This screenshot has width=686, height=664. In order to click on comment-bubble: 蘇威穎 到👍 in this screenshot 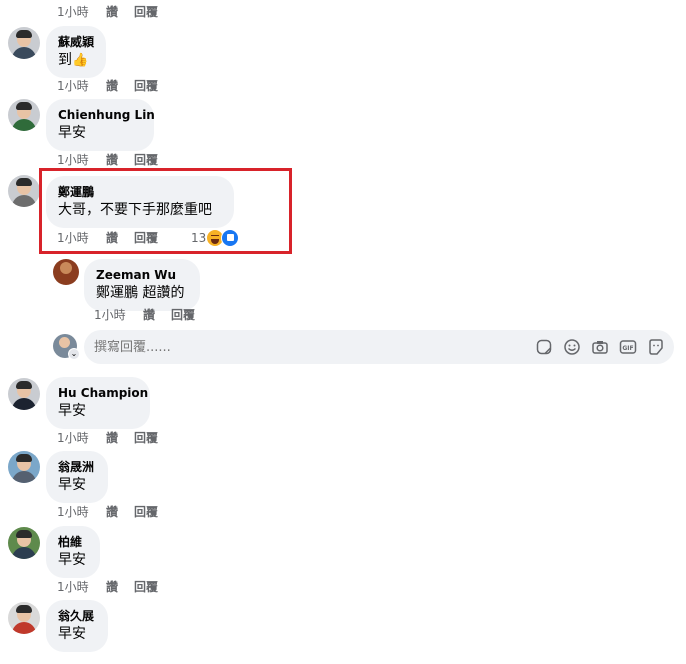, I will do `click(76, 52)`.